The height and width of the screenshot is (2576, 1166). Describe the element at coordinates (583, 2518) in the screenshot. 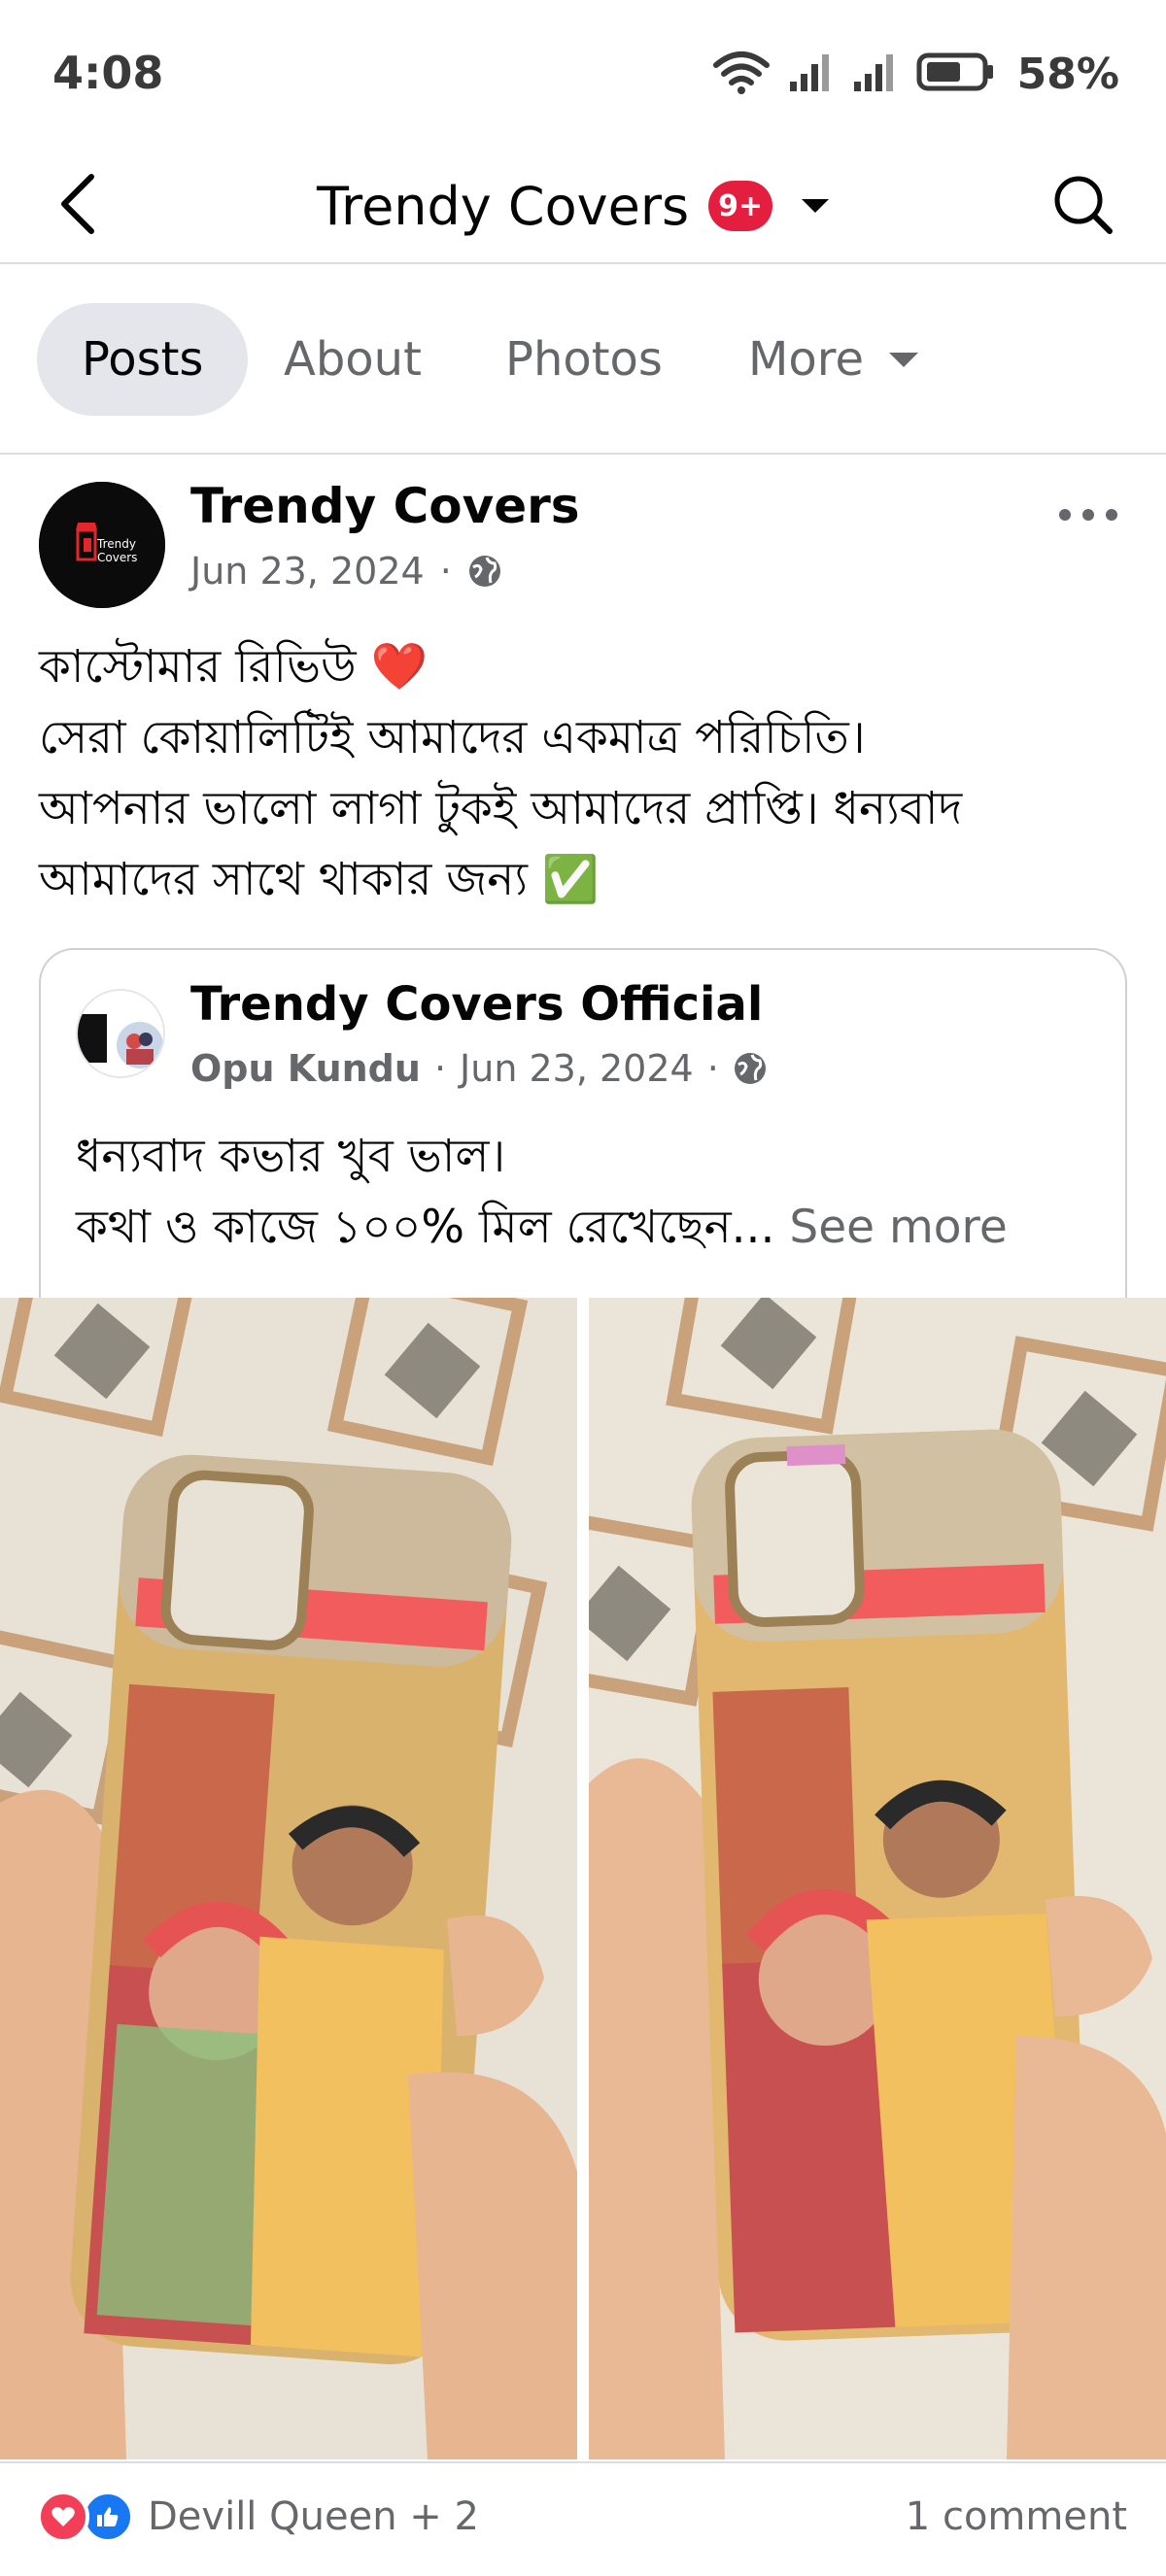

I see `post-footer: Devill Queen + 2 1 comment` at that location.